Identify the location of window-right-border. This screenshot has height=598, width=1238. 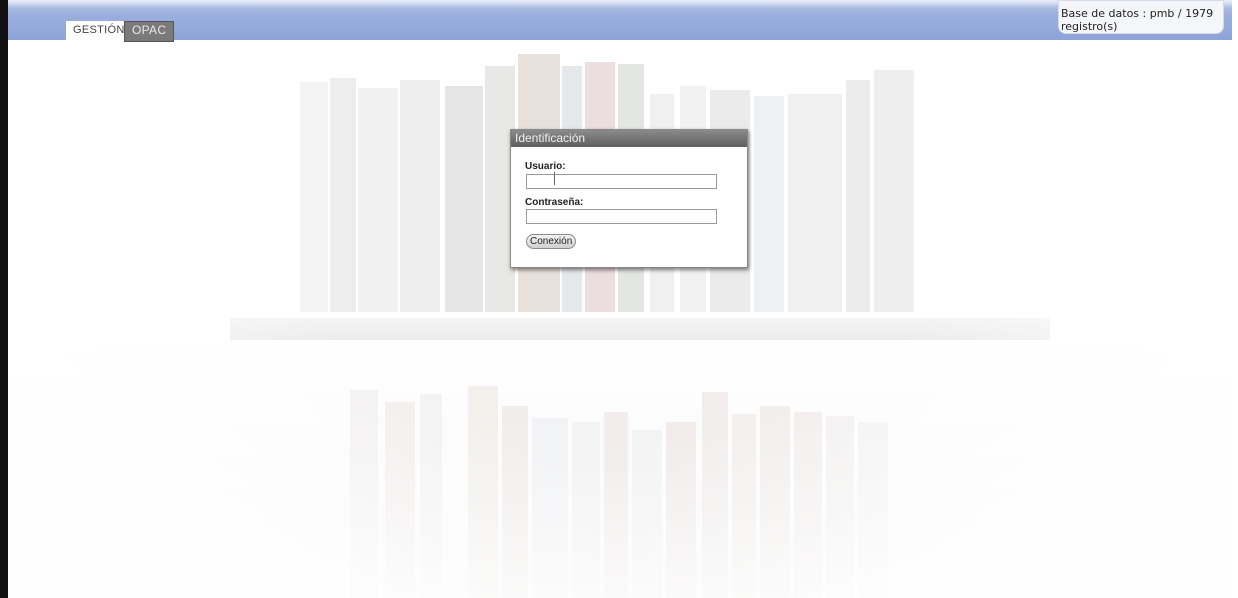
(1235, 299).